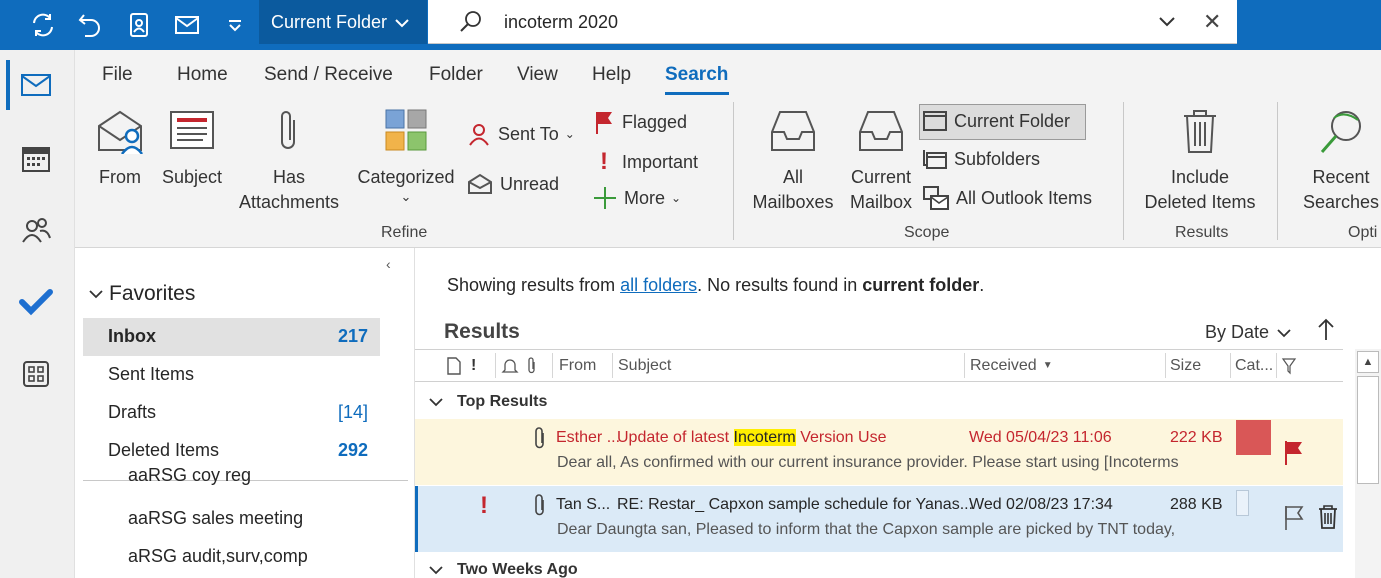 Image resolution: width=1381 pixels, height=578 pixels. Describe the element at coordinates (235, 25) in the screenshot. I see `customize-toolbar-icon` at that location.